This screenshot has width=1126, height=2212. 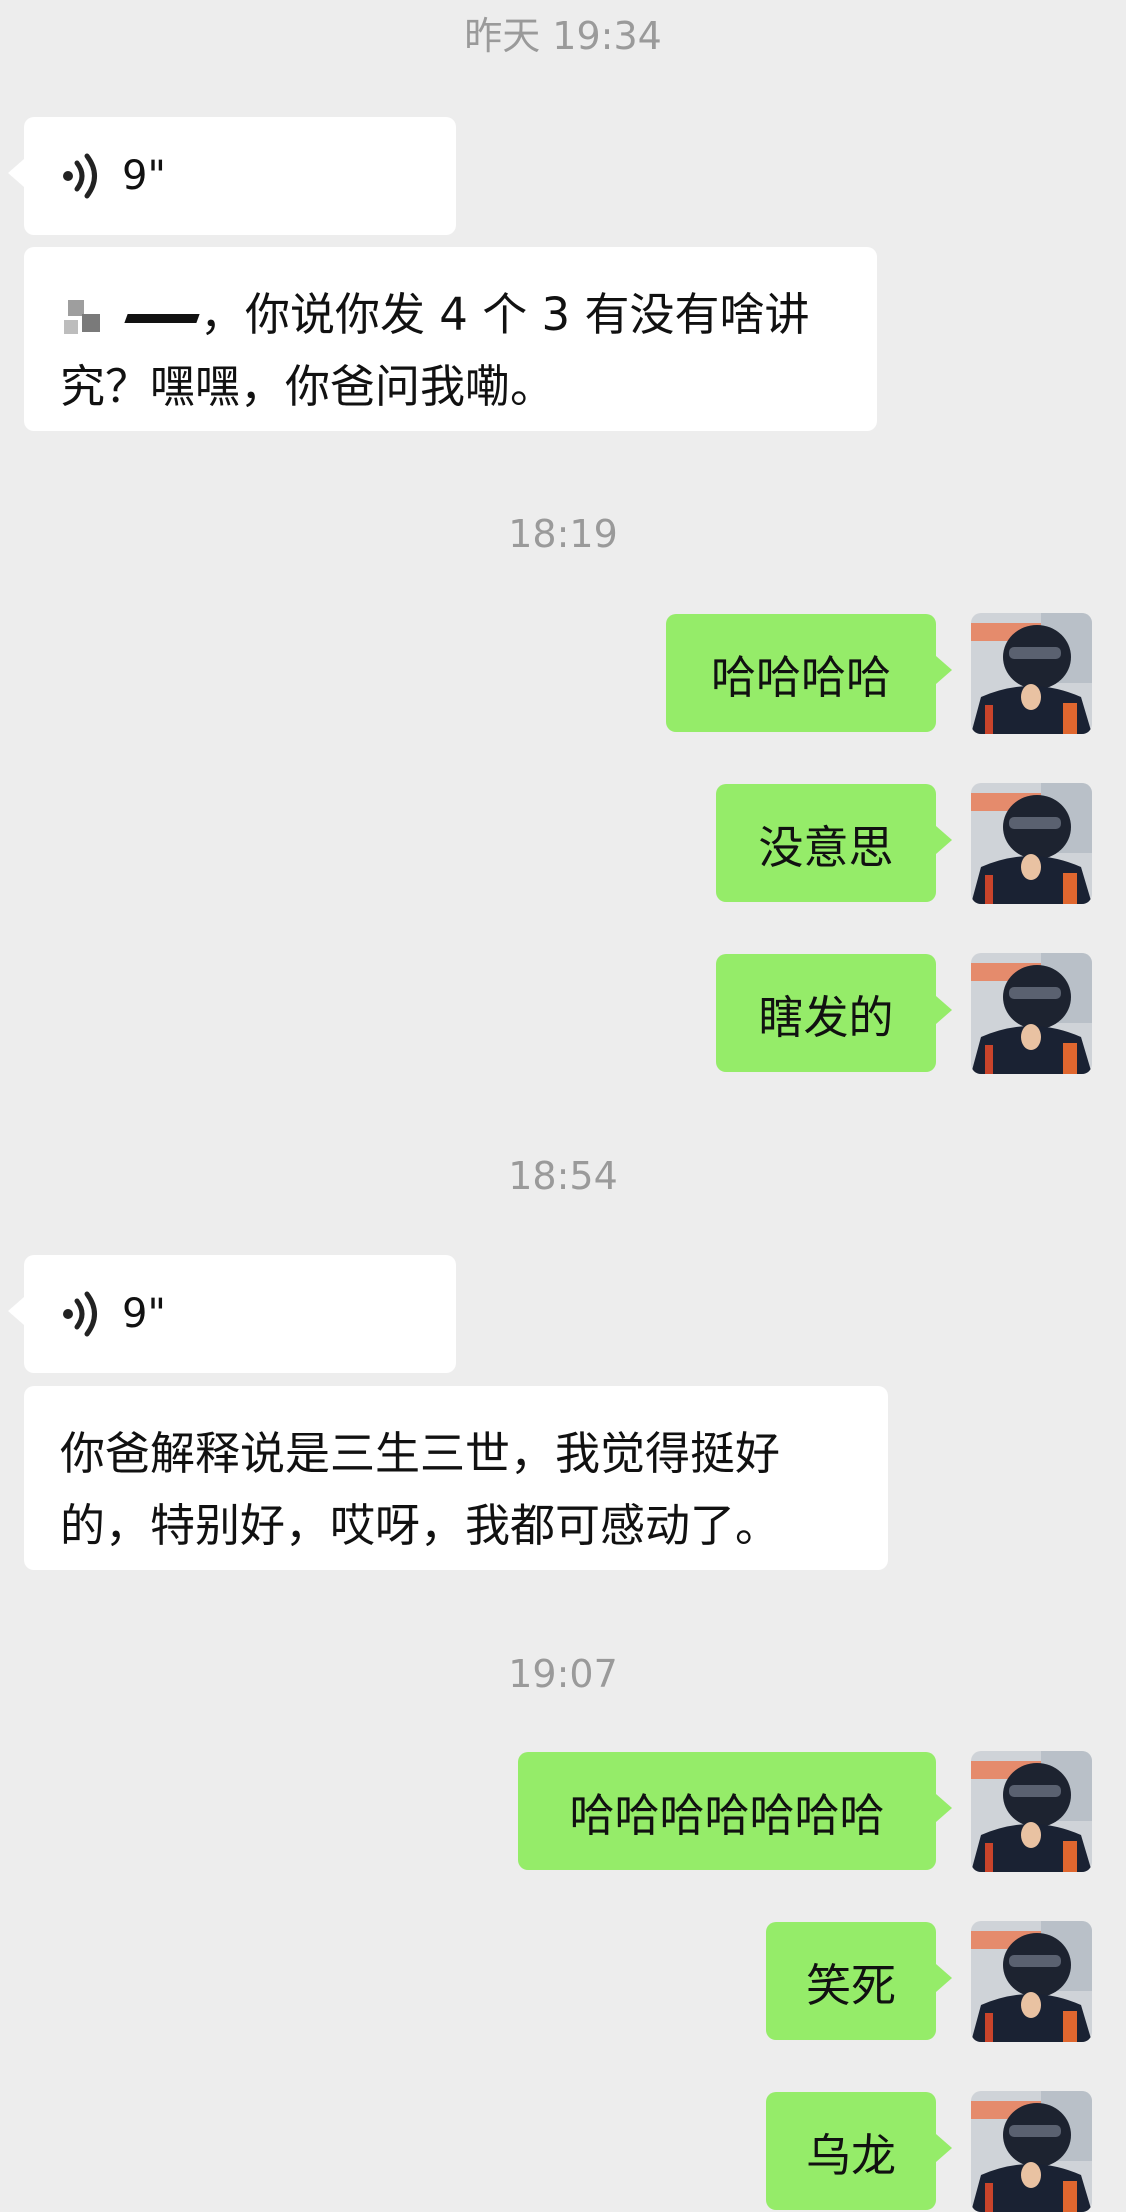 I want to click on outgoing-text-bubble: 笑死, so click(x=859, y=1981).